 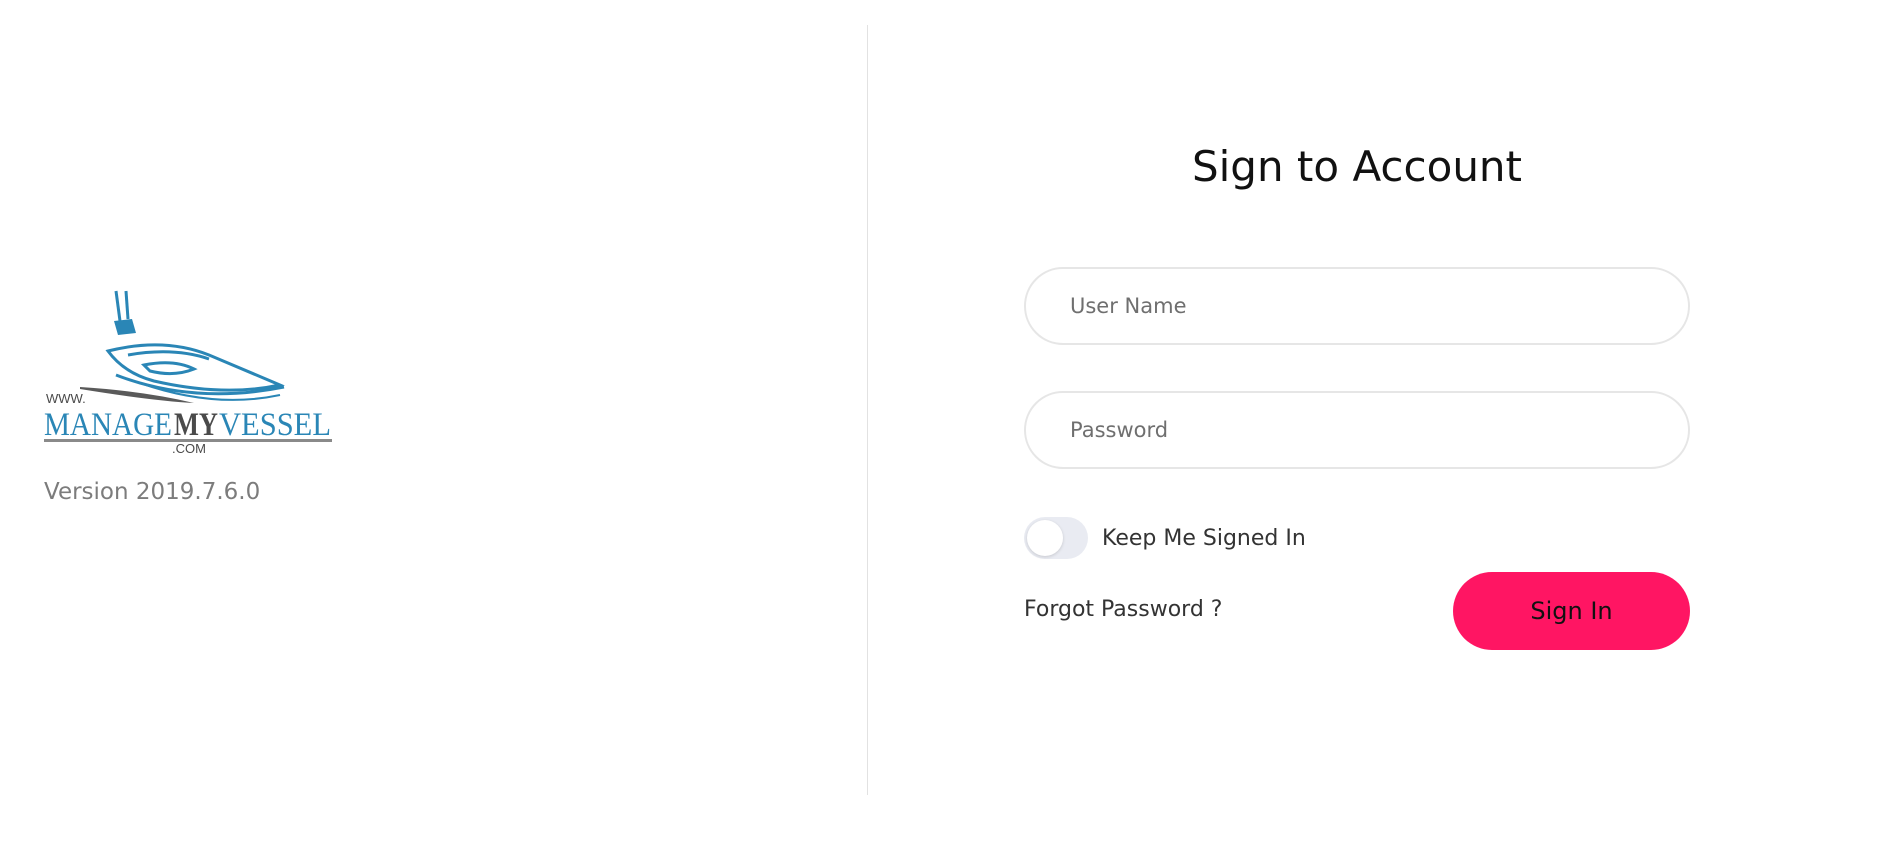 I want to click on keep-signed-in-label: Keep Me Signed In, so click(x=1204, y=538).